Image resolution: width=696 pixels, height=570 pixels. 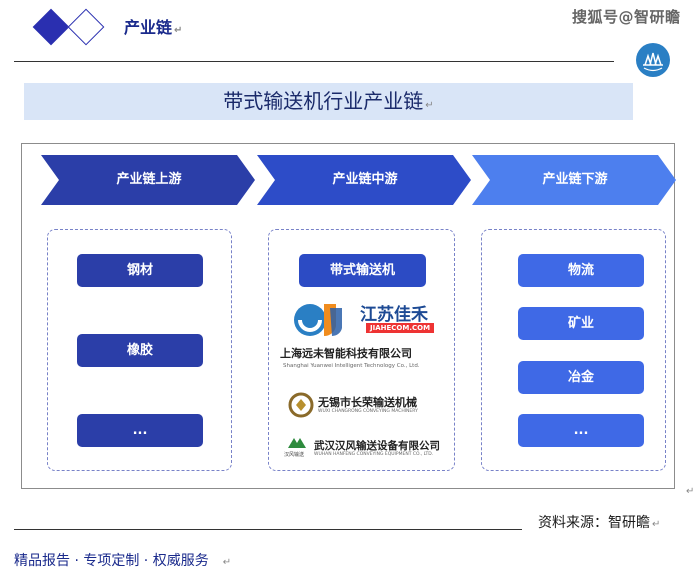 I want to click on diagram-title: 带式输送机行业产业链, so click(x=323, y=101).